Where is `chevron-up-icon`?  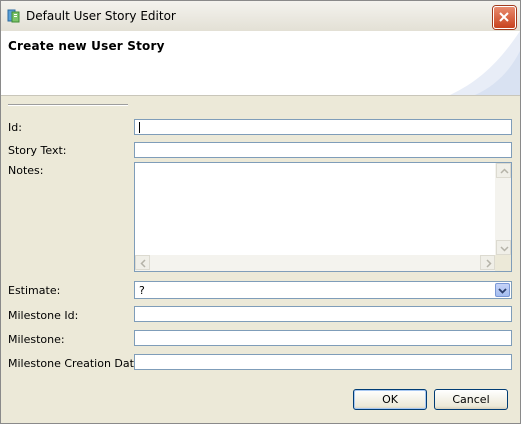
chevron-up-icon is located at coordinates (504, 171).